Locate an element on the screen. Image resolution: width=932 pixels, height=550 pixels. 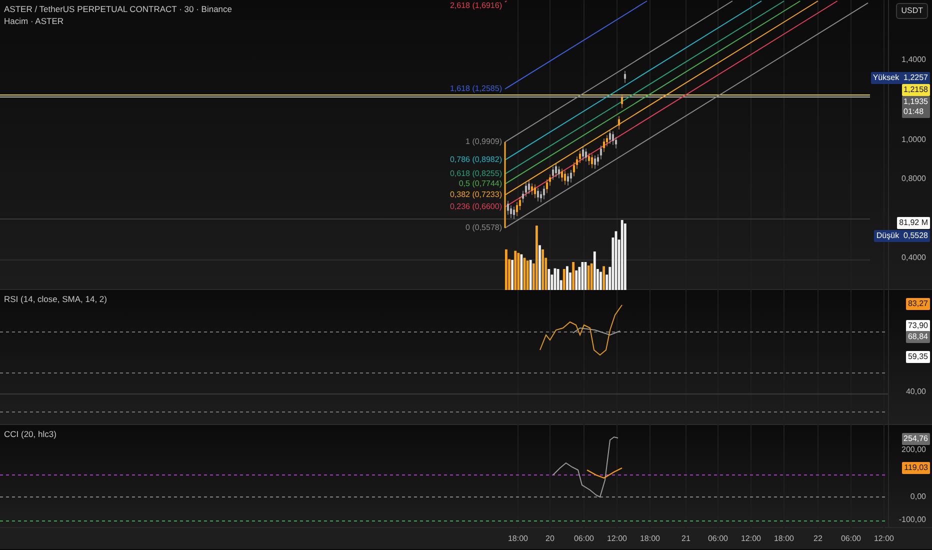
cci-axis-label: 200,00 is located at coordinates (914, 450).